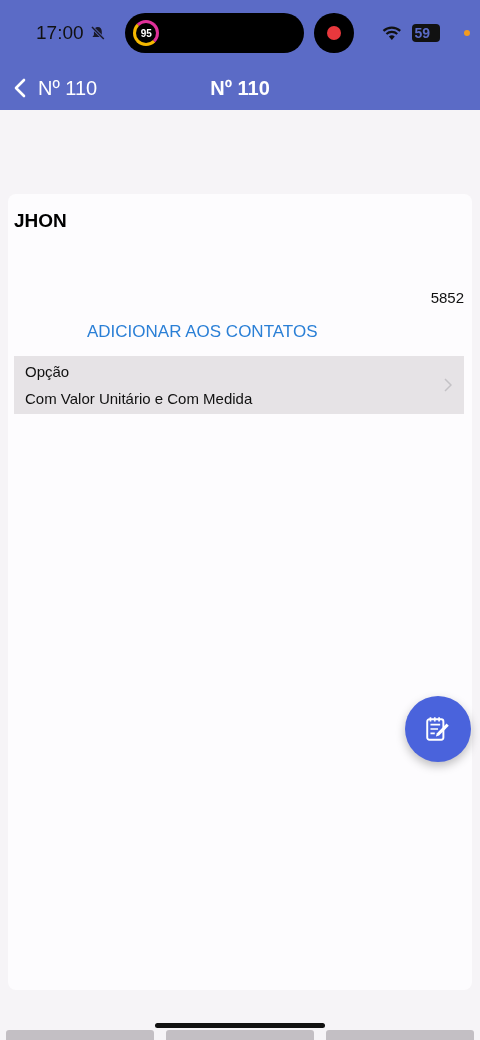 The width and height of the screenshot is (480, 1040). I want to click on status-time: 17:00, so click(60, 33).